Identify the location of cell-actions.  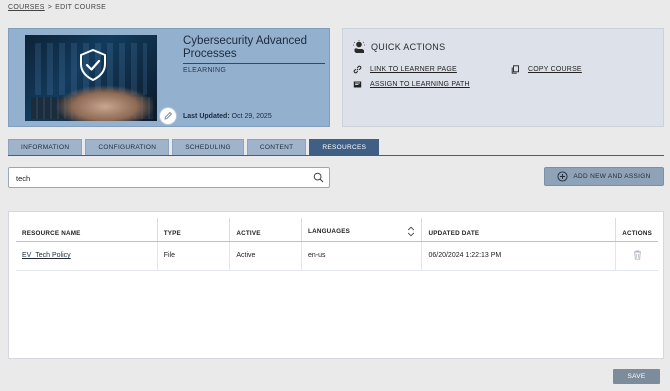
(636, 256).